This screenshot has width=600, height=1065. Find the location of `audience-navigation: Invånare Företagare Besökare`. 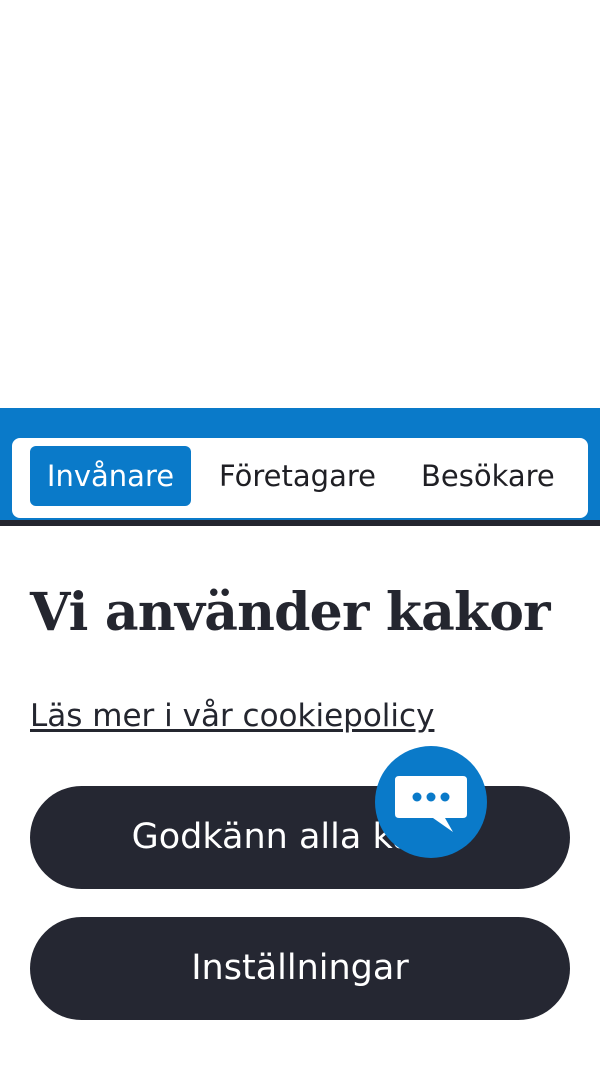

audience-navigation: Invånare Företagare Besökare is located at coordinates (300, 464).